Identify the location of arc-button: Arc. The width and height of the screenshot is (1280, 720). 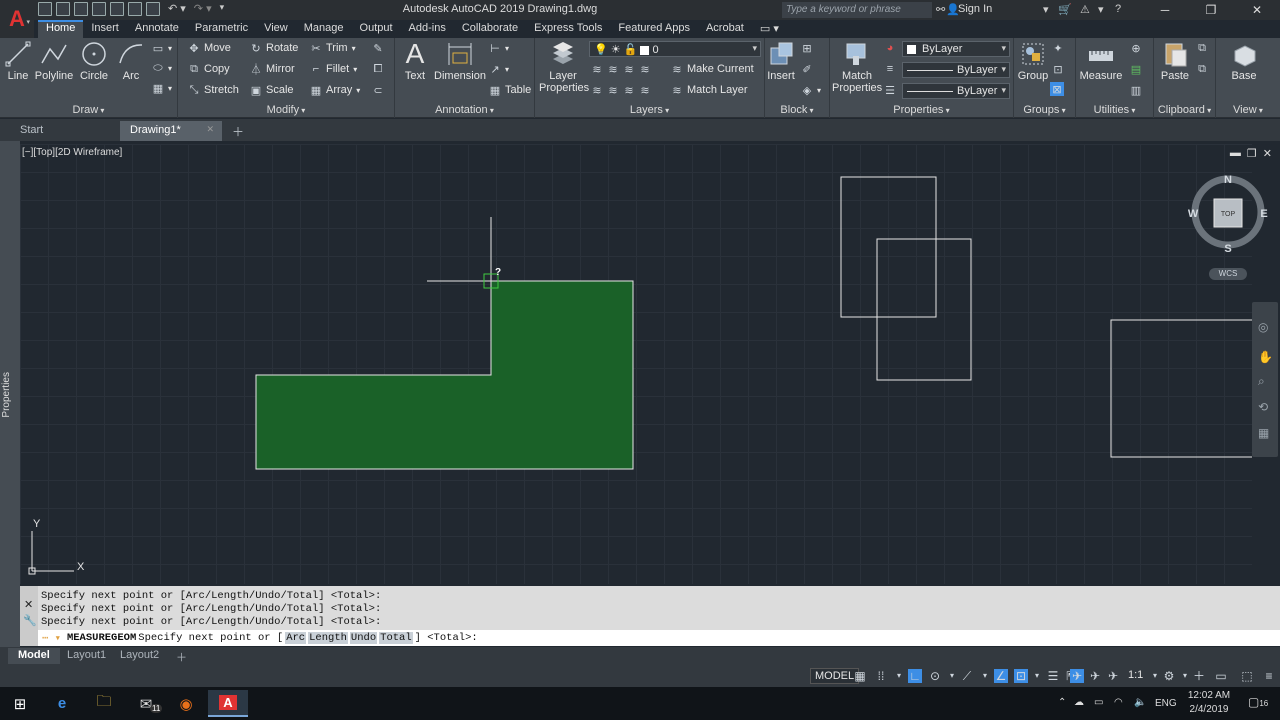
(131, 61).